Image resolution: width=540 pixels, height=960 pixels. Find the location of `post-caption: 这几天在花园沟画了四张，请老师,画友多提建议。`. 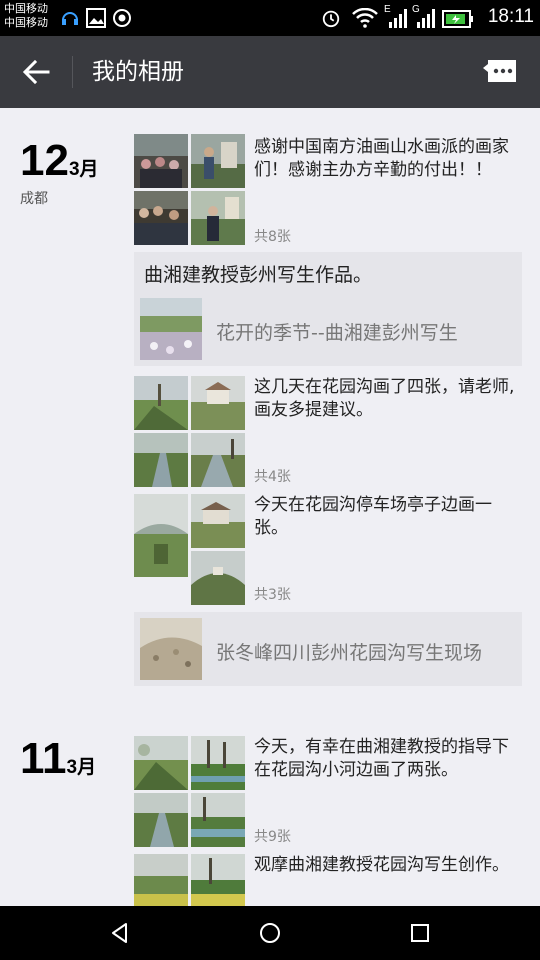

post-caption: 这几天在花园沟画了四张，请老师,画友多提建议。 is located at coordinates (385, 399).